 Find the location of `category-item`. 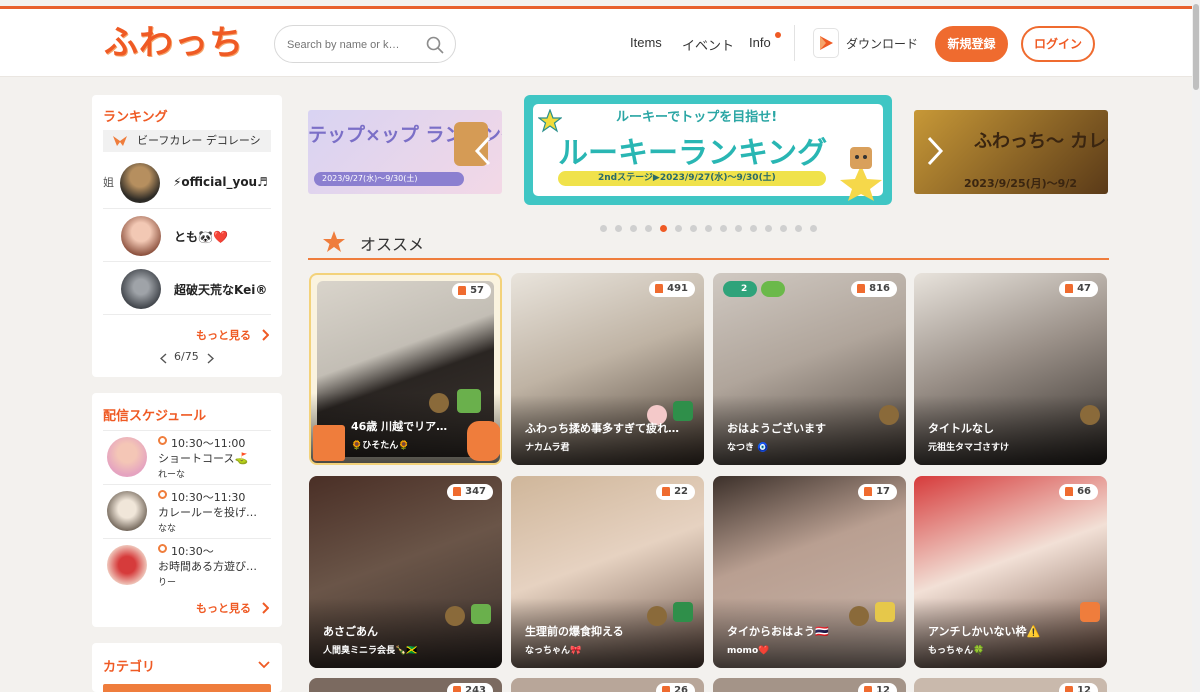

category-item is located at coordinates (187, 688).